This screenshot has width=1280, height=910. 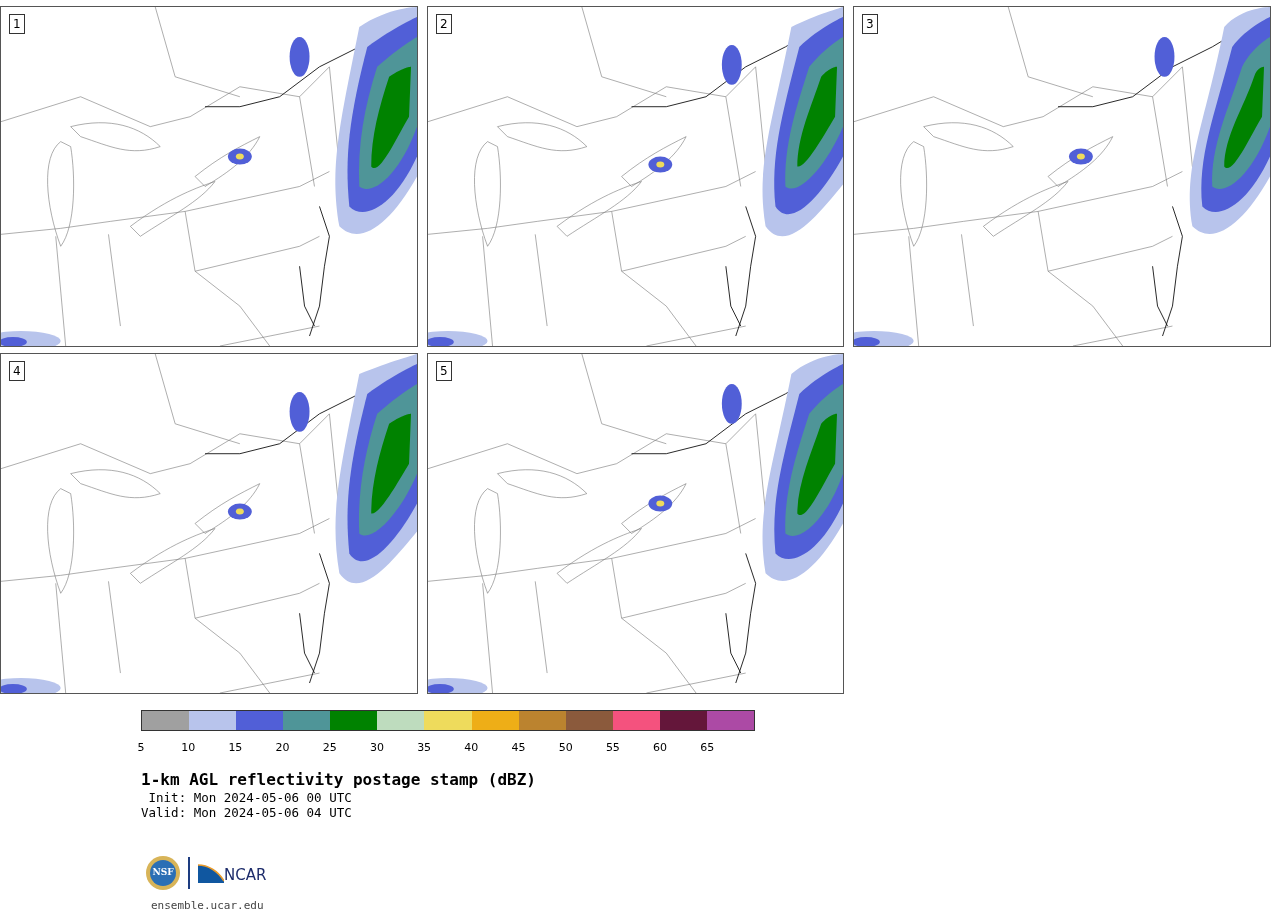 What do you see at coordinates (424, 748) in the screenshot?
I see `scale-tick-label: 35` at bounding box center [424, 748].